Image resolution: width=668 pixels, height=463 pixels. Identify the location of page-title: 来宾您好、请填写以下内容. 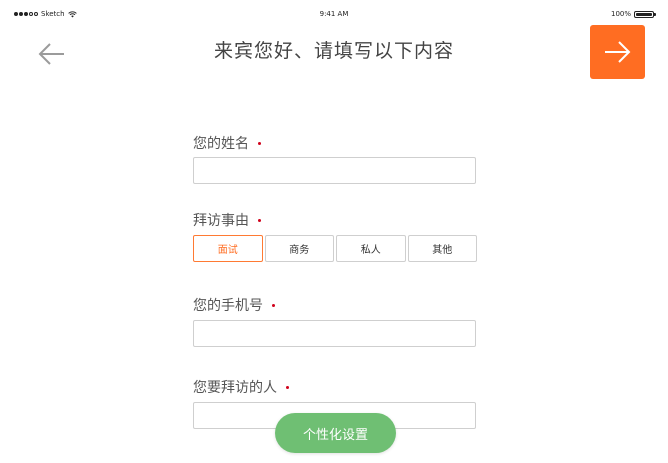
(333, 51).